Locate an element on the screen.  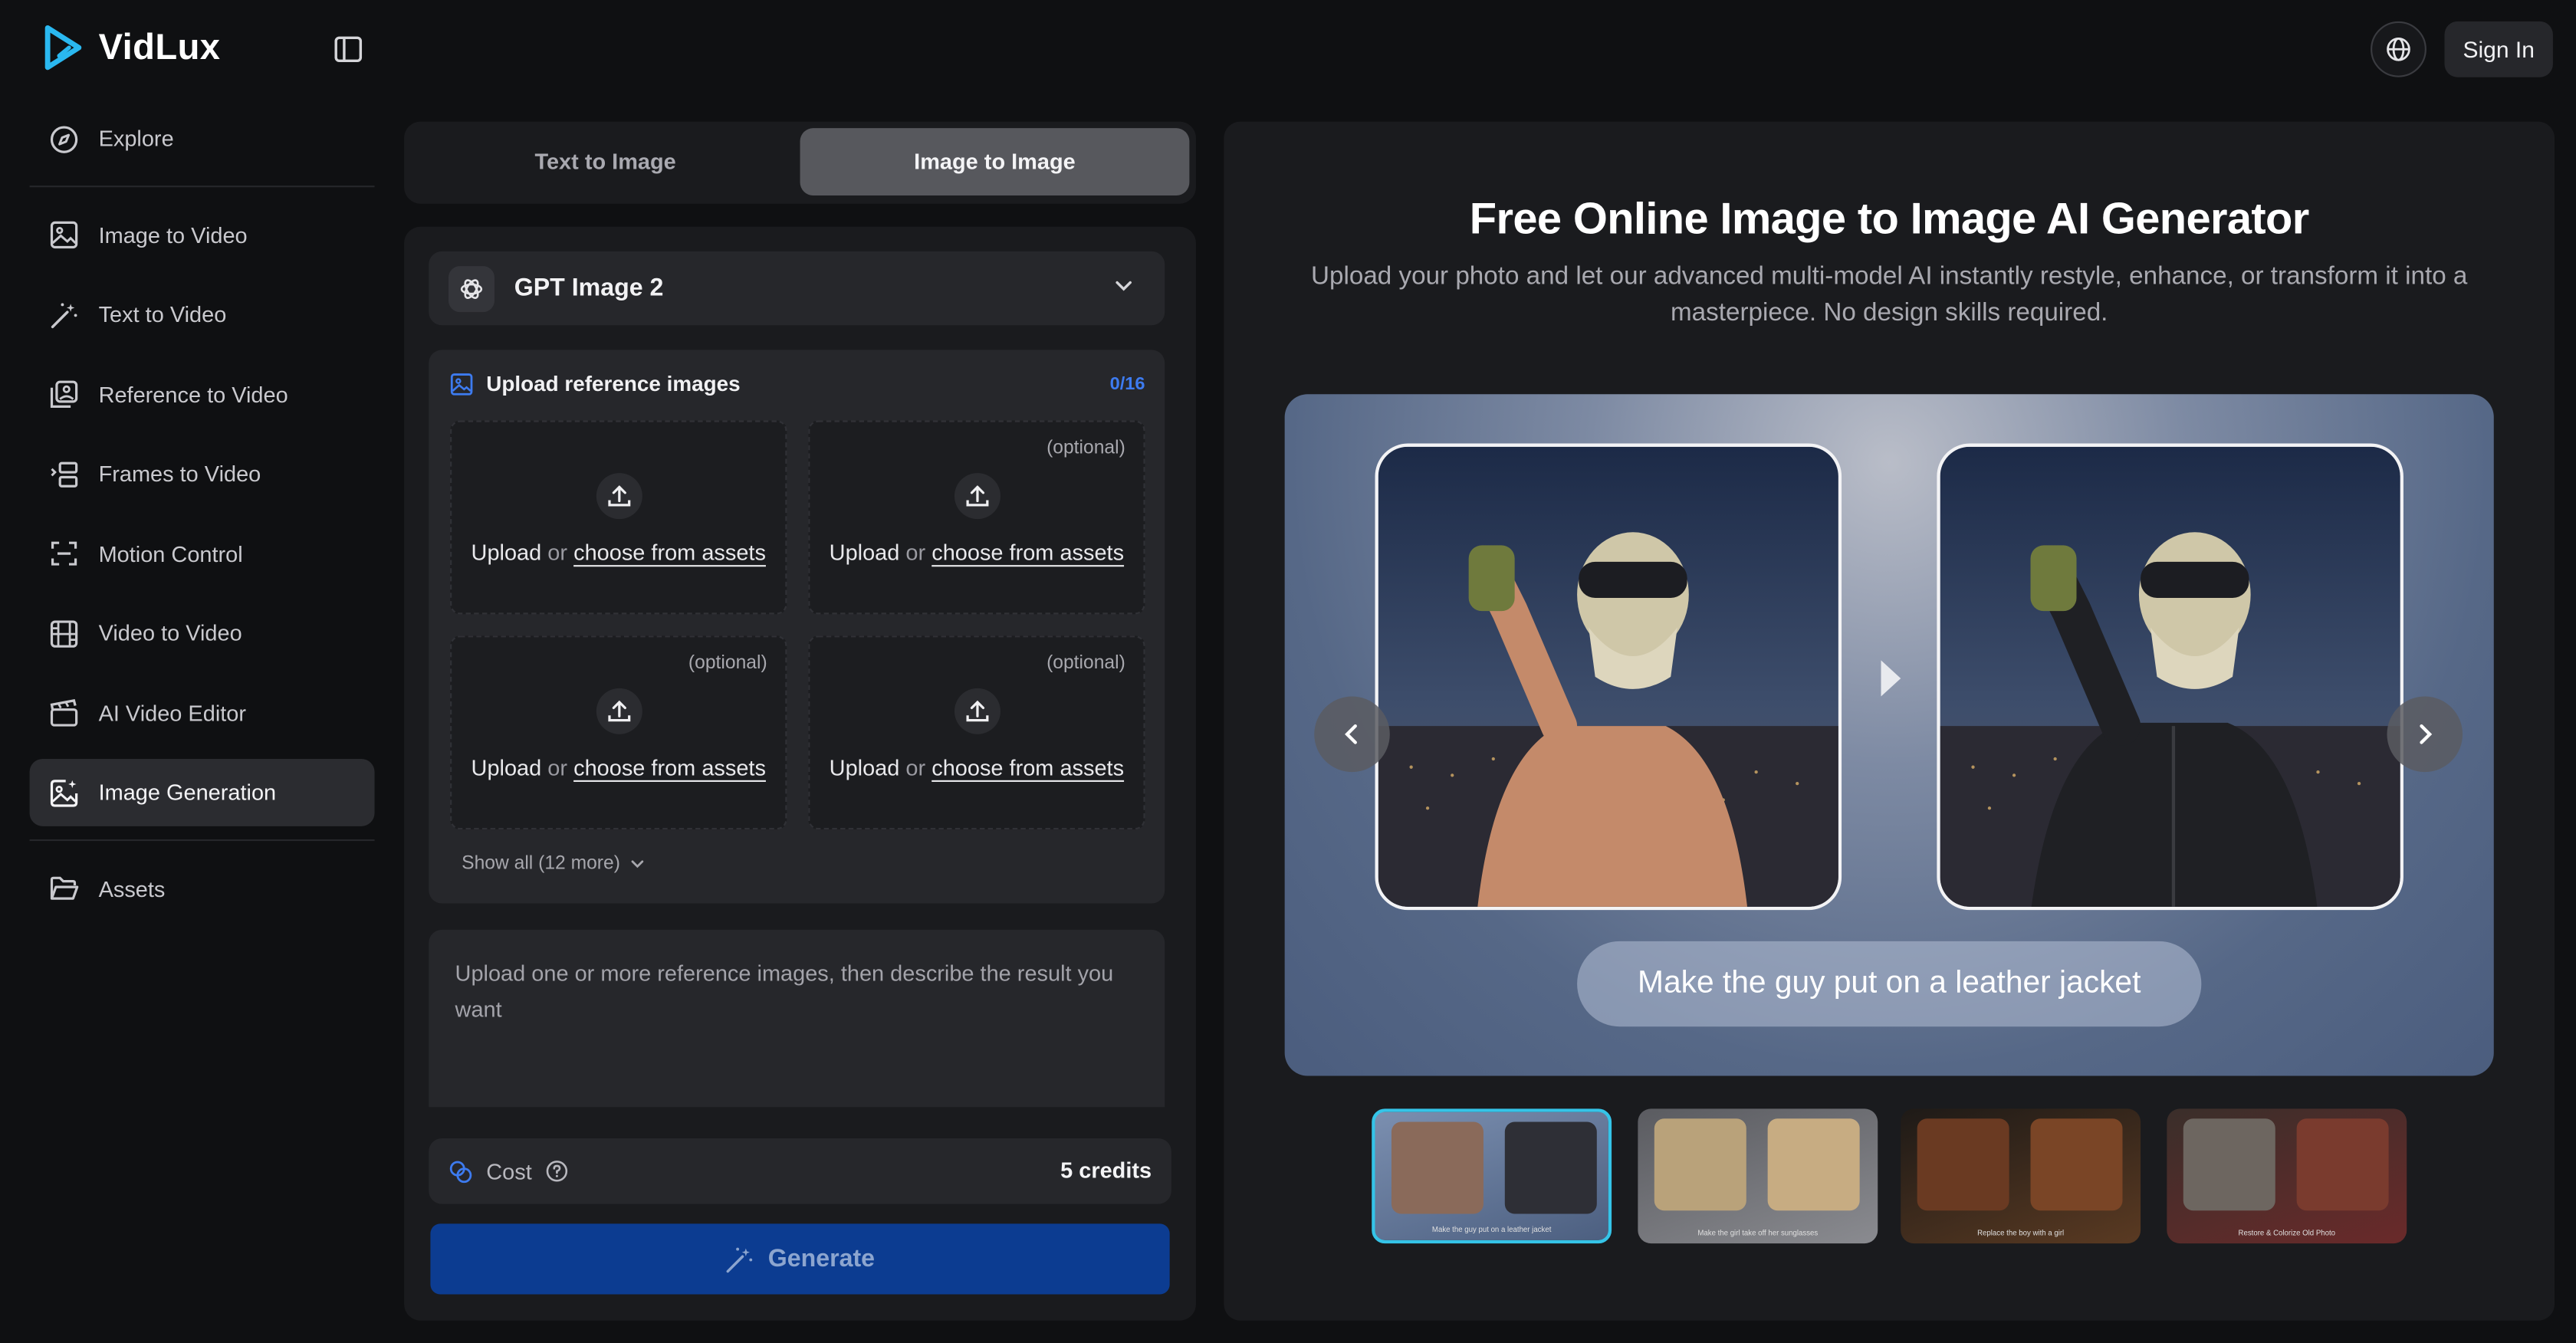
show-all-label: Show all (12 more) is located at coordinates (541, 864).